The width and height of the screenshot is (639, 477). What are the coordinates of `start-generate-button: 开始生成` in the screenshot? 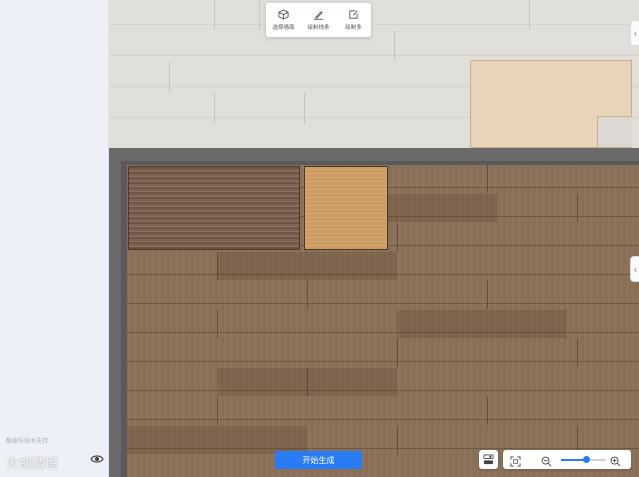 It's located at (318, 460).